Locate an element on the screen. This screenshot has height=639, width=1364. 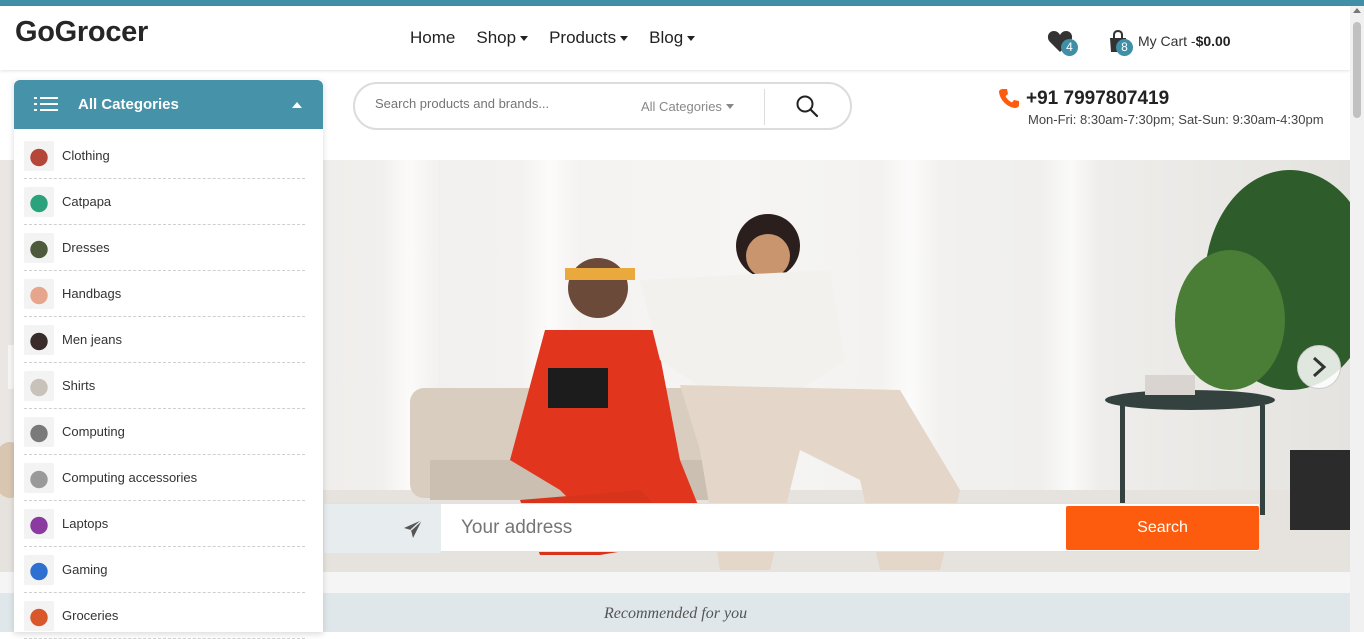
category-item-catpapa: Catpapa is located at coordinates (164, 202).